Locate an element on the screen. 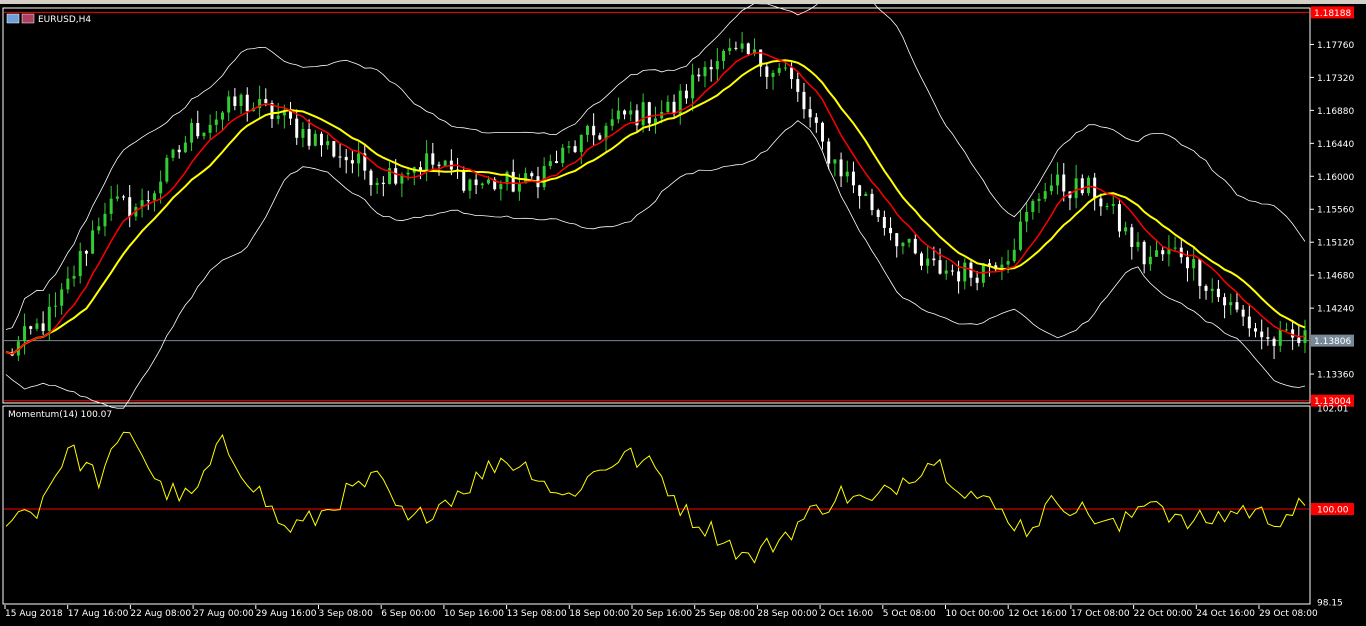 The height and width of the screenshot is (626, 1366). momentum-tick-label: 102.01 is located at coordinates (1333, 410).